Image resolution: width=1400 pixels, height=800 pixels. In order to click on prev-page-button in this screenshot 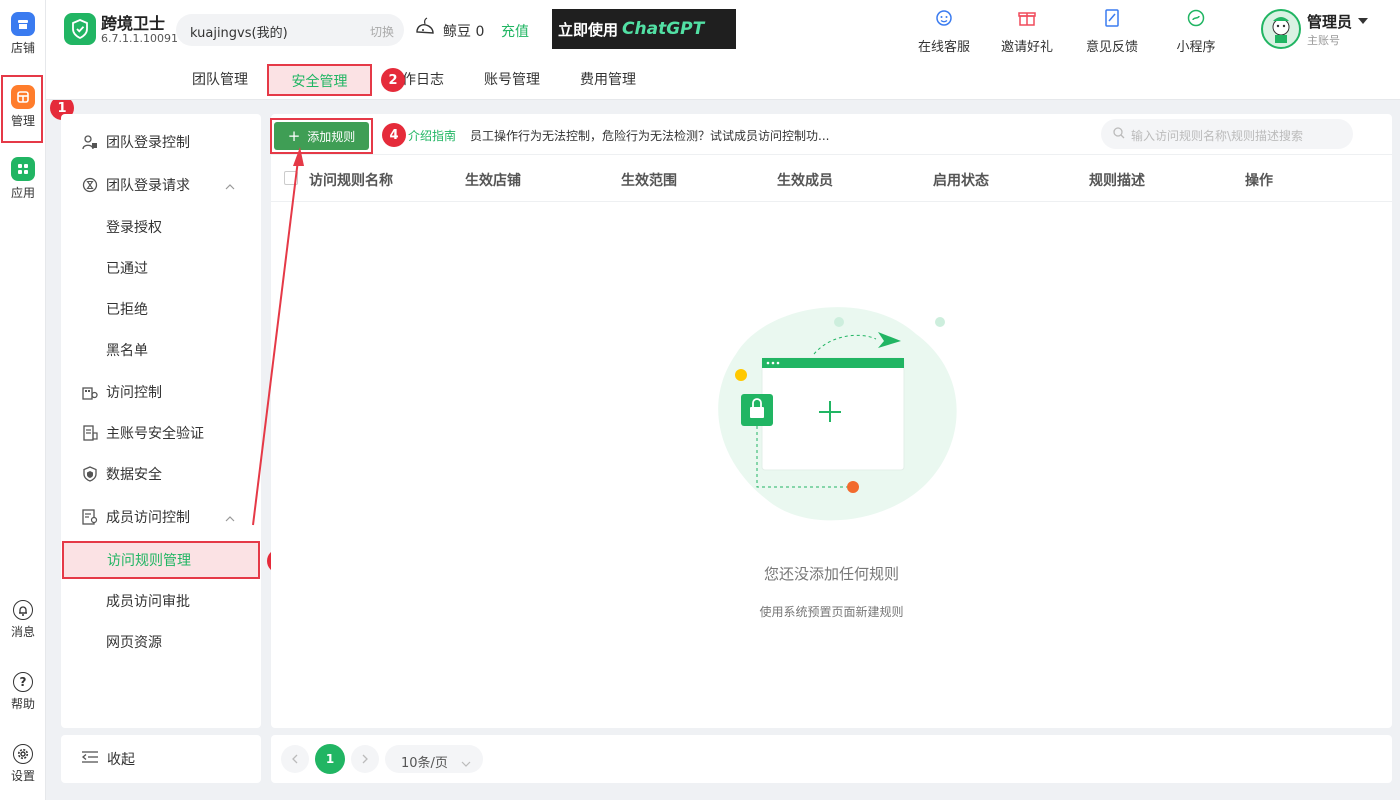, I will do `click(295, 759)`.